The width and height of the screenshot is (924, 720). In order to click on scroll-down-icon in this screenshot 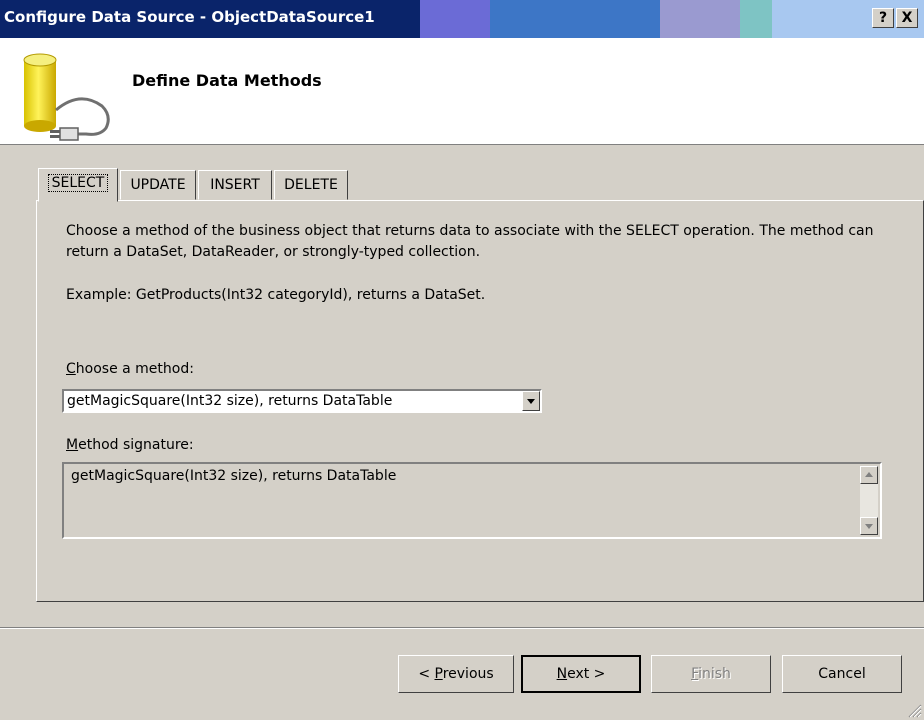, I will do `click(869, 526)`.